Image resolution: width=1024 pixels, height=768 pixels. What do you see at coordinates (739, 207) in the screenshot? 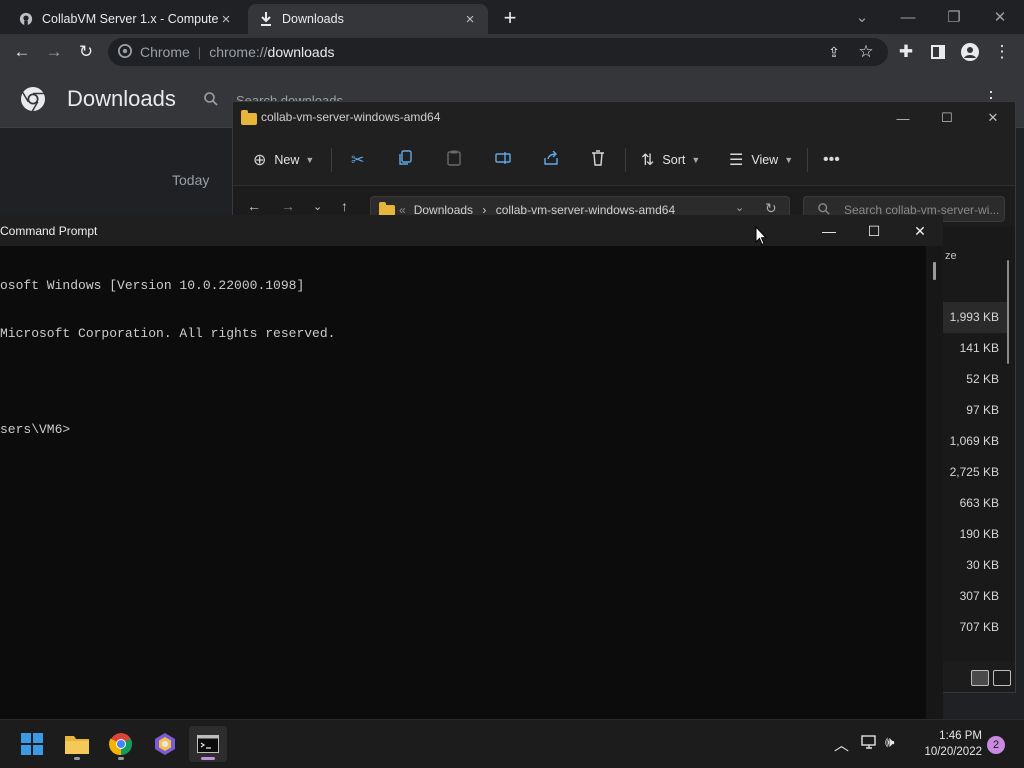
I see `chevron-down-icon: ⌄` at bounding box center [739, 207].